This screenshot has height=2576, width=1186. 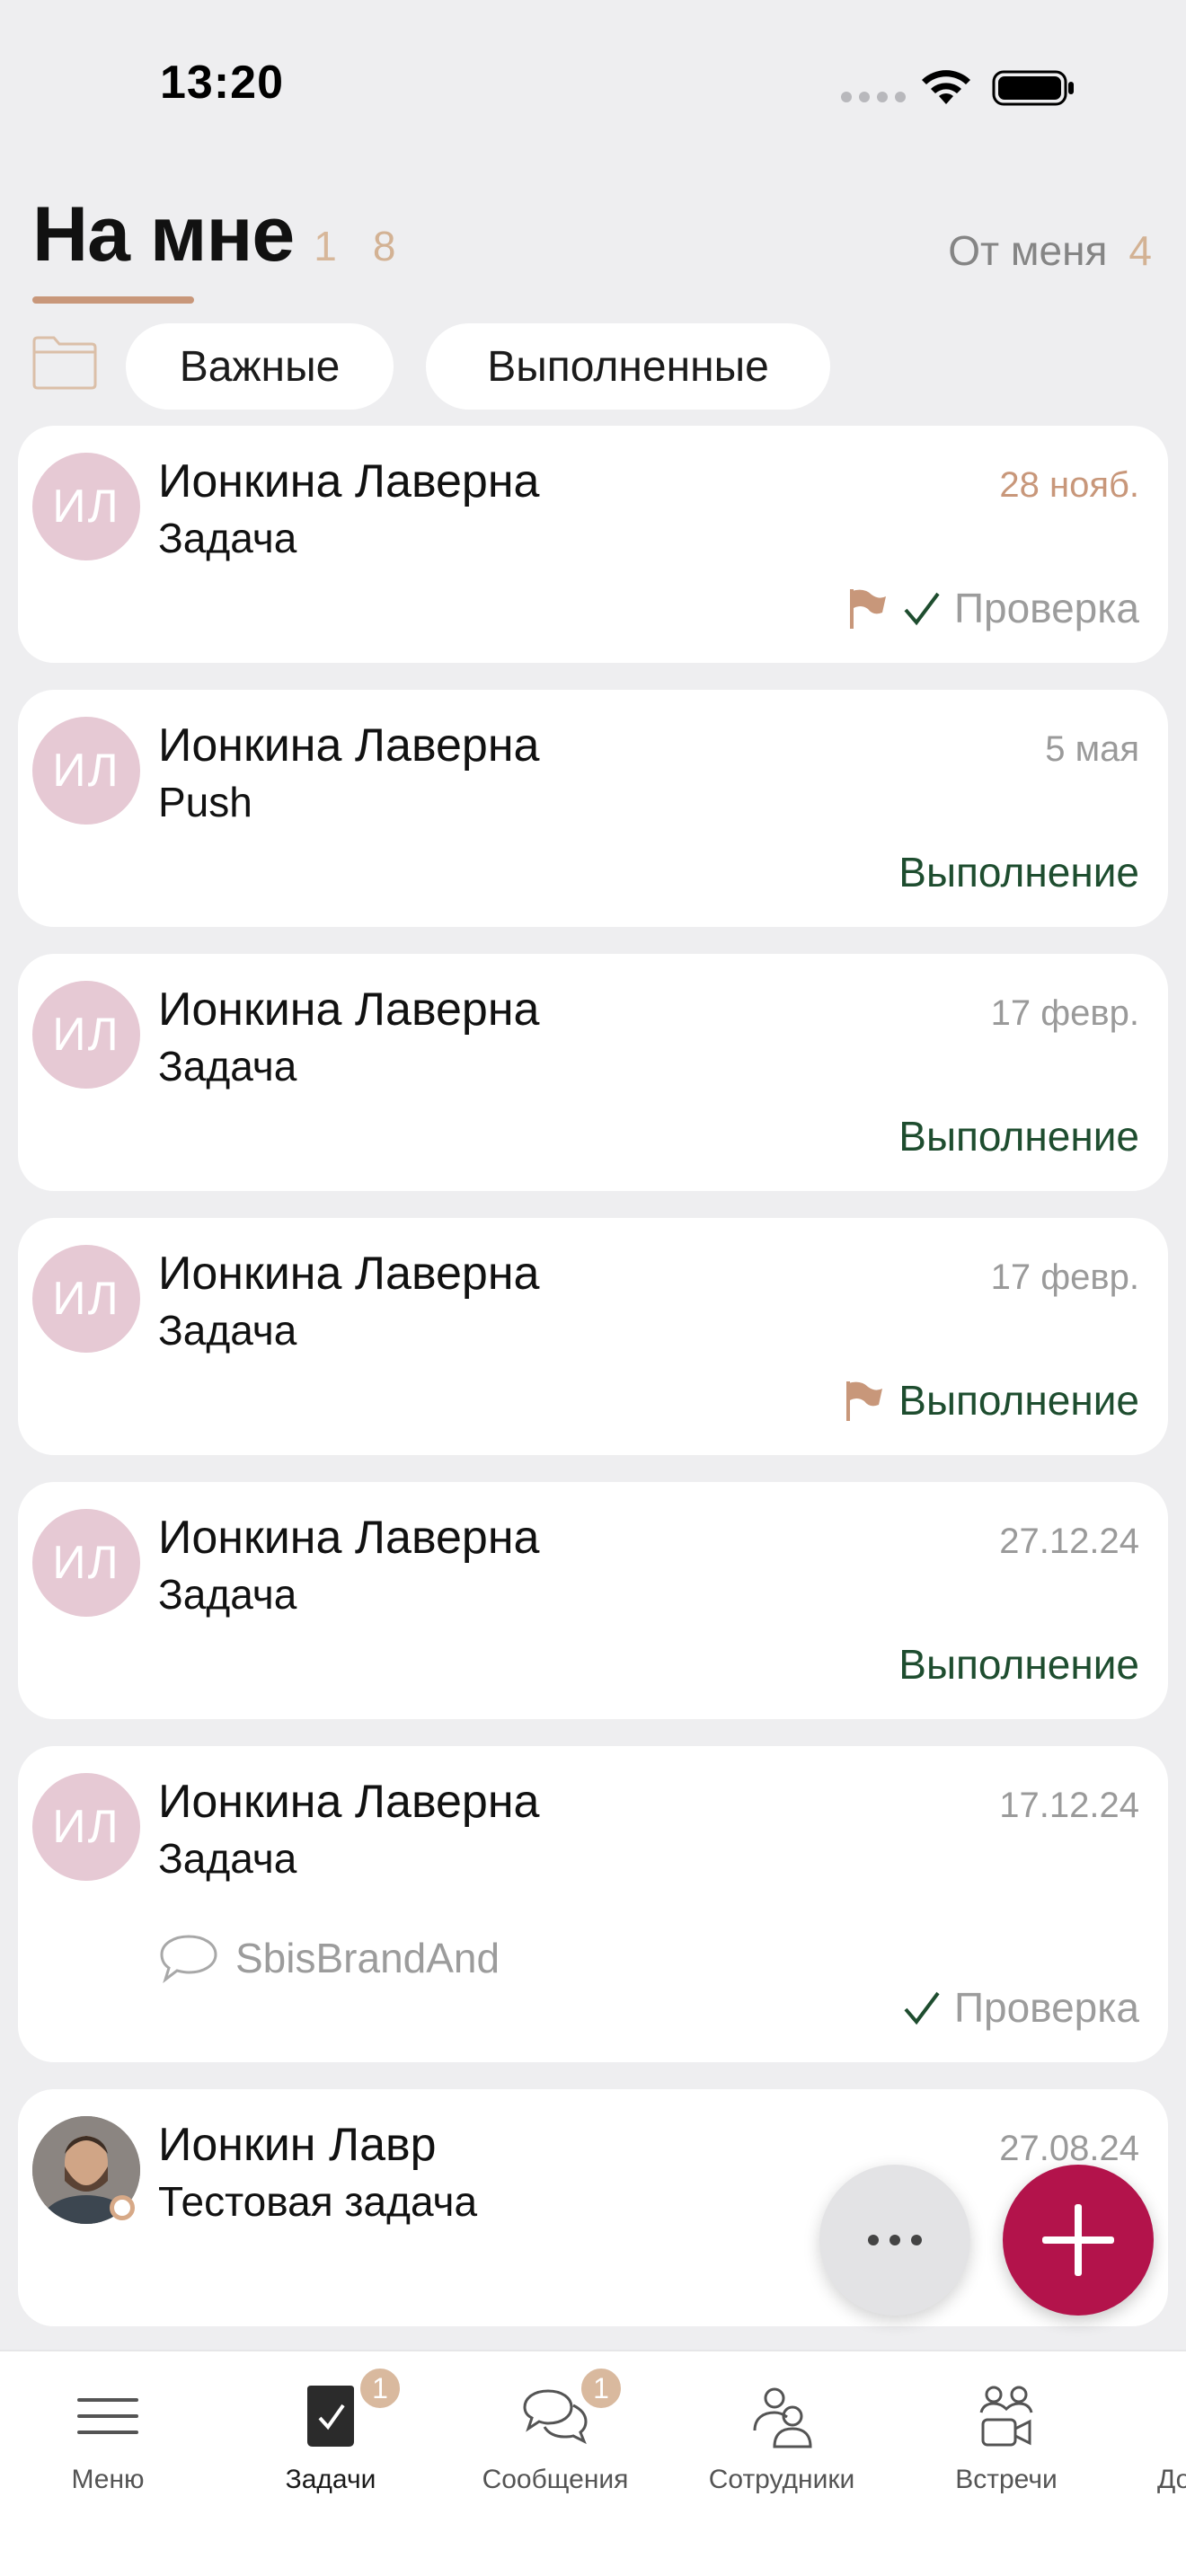 What do you see at coordinates (1006, 2416) in the screenshot?
I see `meetings-icon` at bounding box center [1006, 2416].